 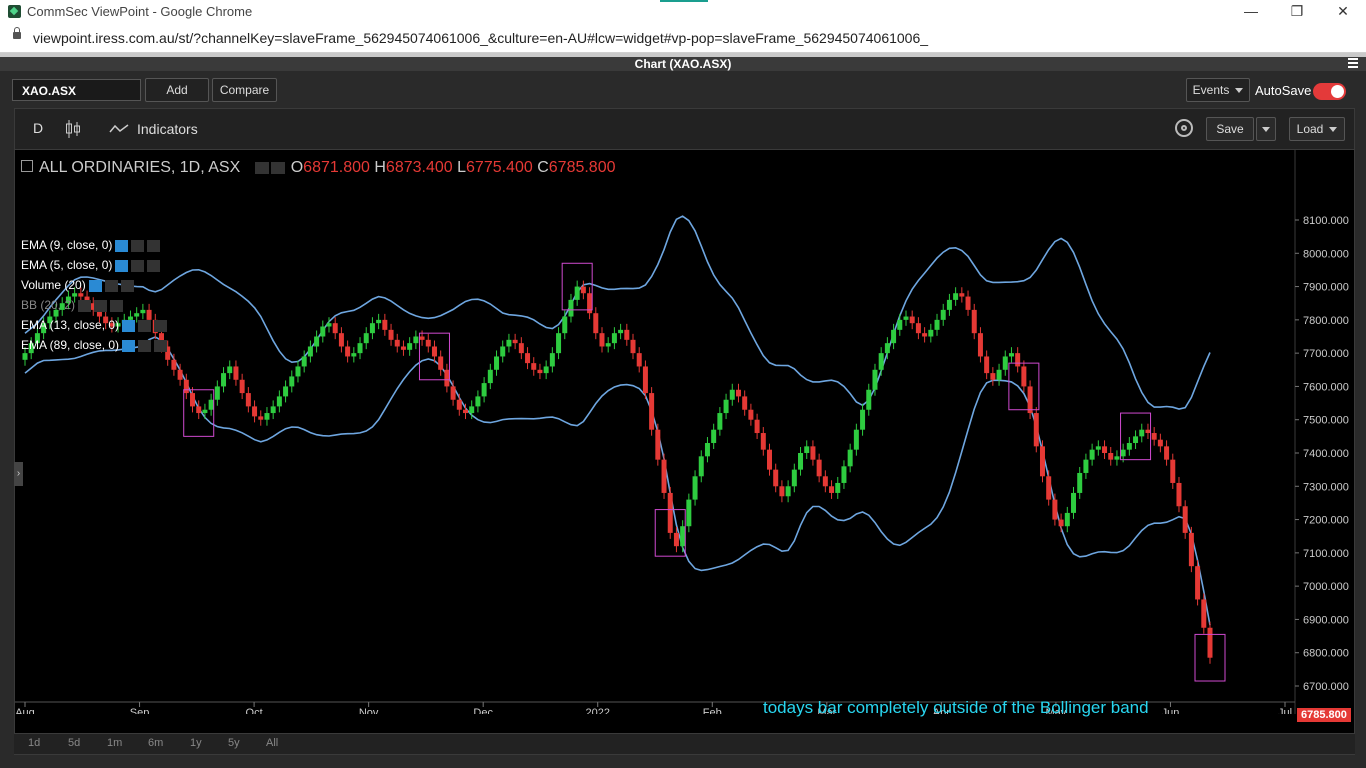 What do you see at coordinates (684, 1) in the screenshot?
I see `tab-indicator` at bounding box center [684, 1].